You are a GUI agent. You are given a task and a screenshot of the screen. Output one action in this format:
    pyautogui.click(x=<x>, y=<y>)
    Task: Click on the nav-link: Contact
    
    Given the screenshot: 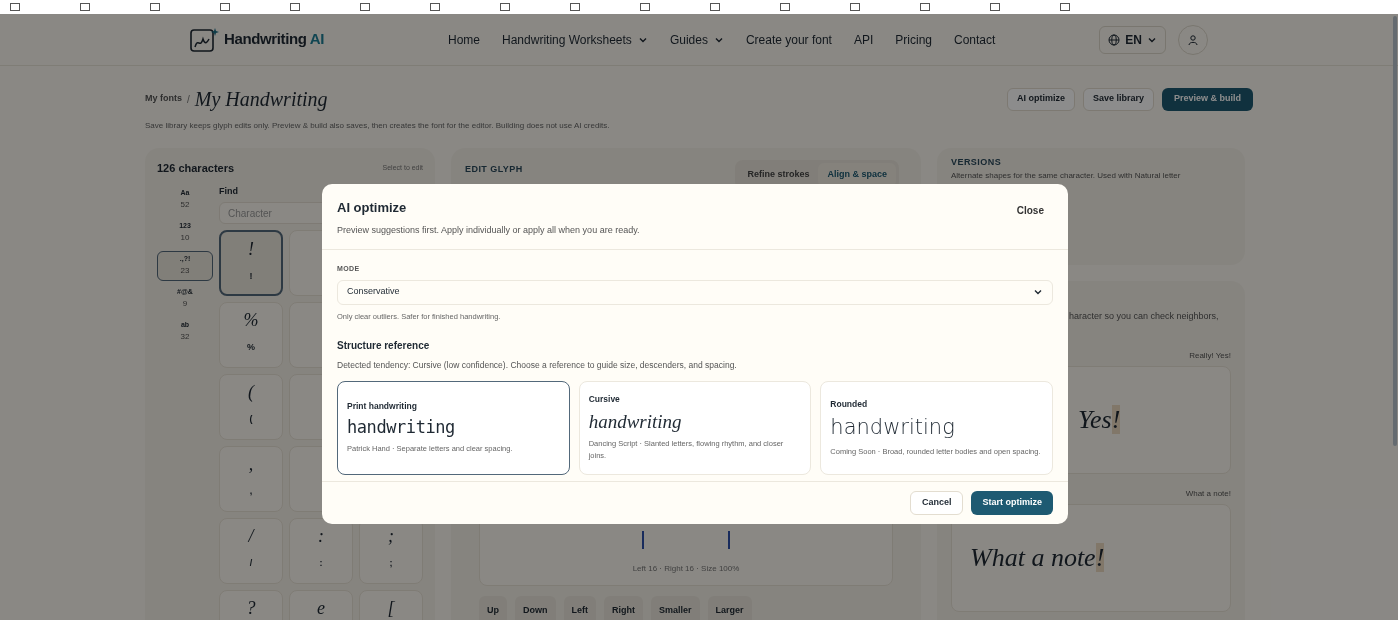 What is the action you would take?
    pyautogui.click(x=975, y=39)
    